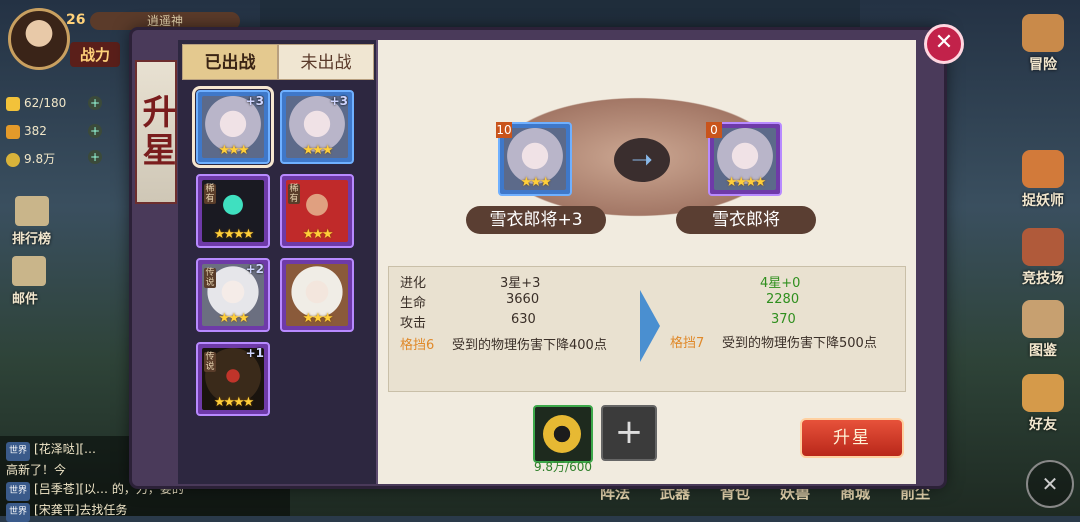  What do you see at coordinates (642, 160) in the screenshot?
I see `arrow-right-icon: ➝` at bounding box center [642, 160].